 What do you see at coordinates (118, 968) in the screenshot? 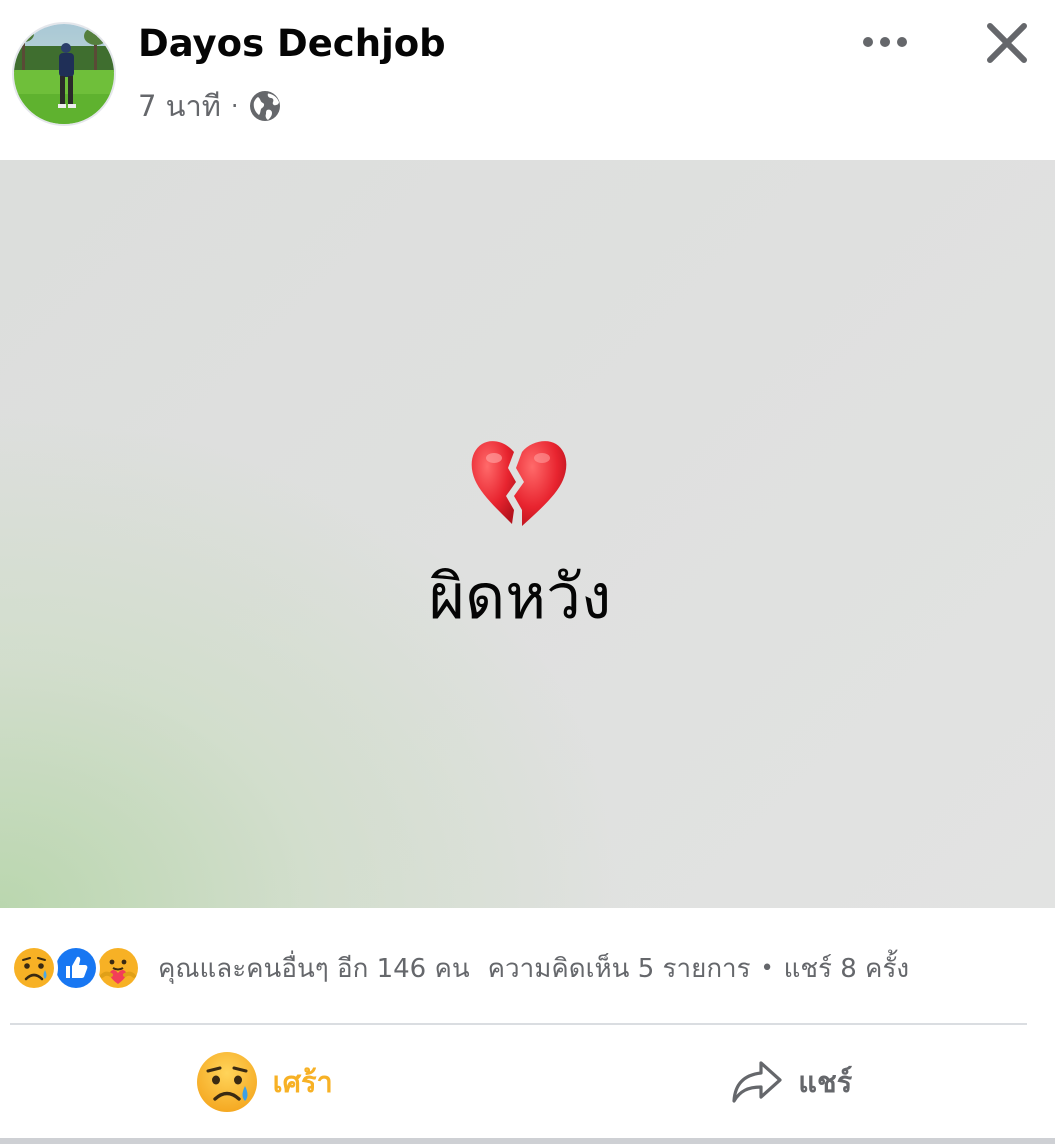
I see `care-reaction-icon` at bounding box center [118, 968].